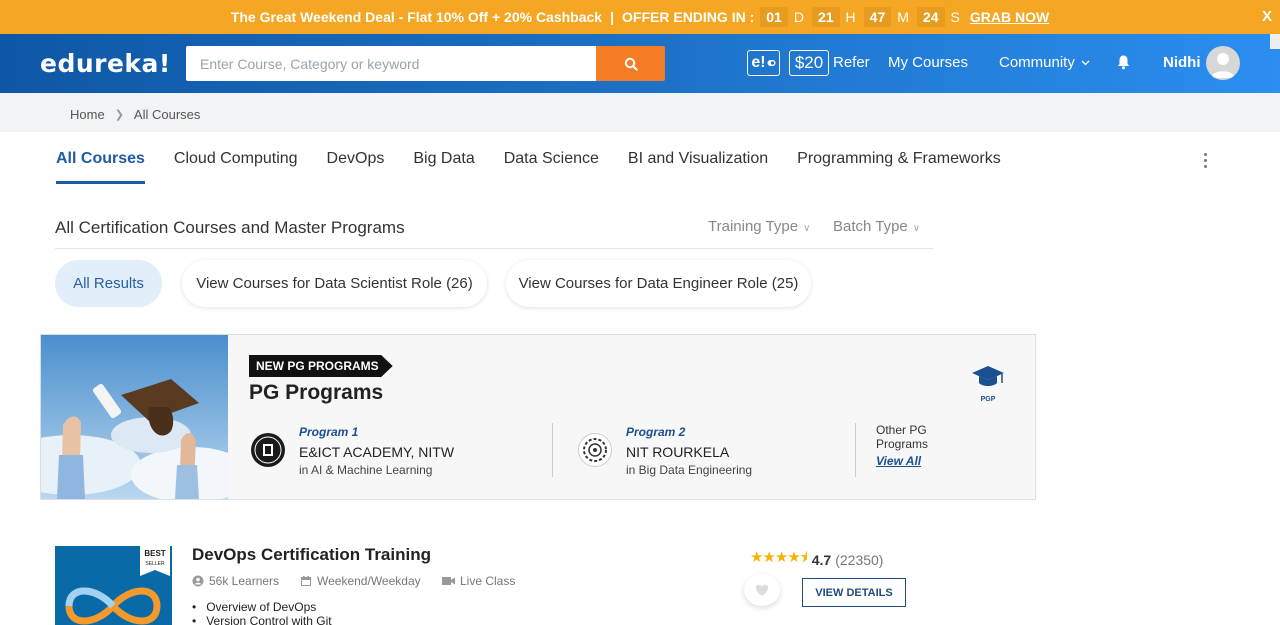 The image size is (1280, 625). What do you see at coordinates (928, 62) in the screenshot?
I see `my-courses-link: My Courses` at bounding box center [928, 62].